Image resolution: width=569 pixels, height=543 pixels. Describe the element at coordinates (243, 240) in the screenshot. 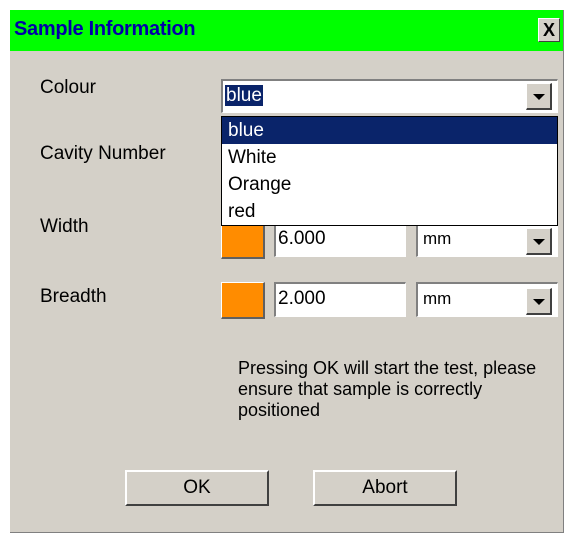

I see `width-color-swatch` at that location.